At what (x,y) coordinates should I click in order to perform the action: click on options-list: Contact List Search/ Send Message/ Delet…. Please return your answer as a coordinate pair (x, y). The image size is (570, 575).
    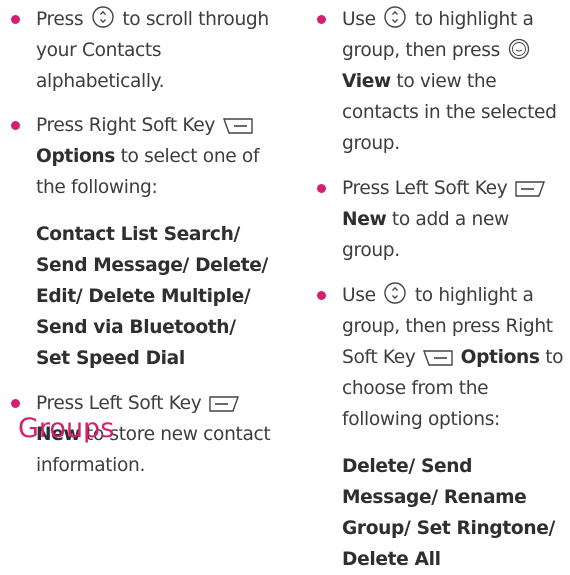
    Looking at the image, I should click on (152, 296).